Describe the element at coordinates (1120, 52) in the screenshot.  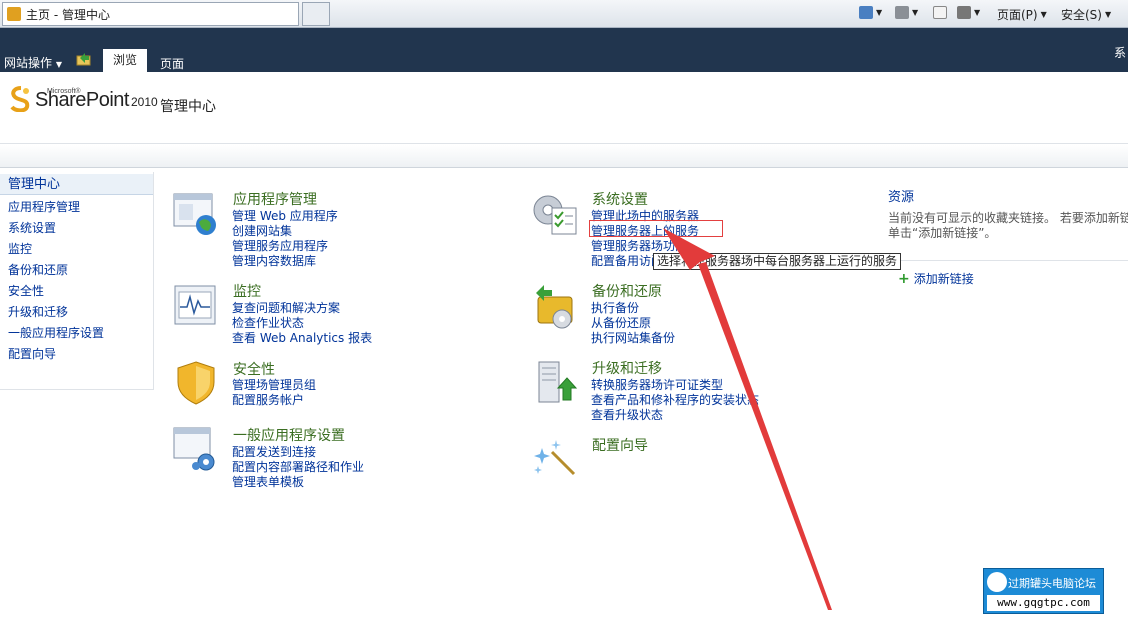
I see `system-account-menu: 系` at that location.